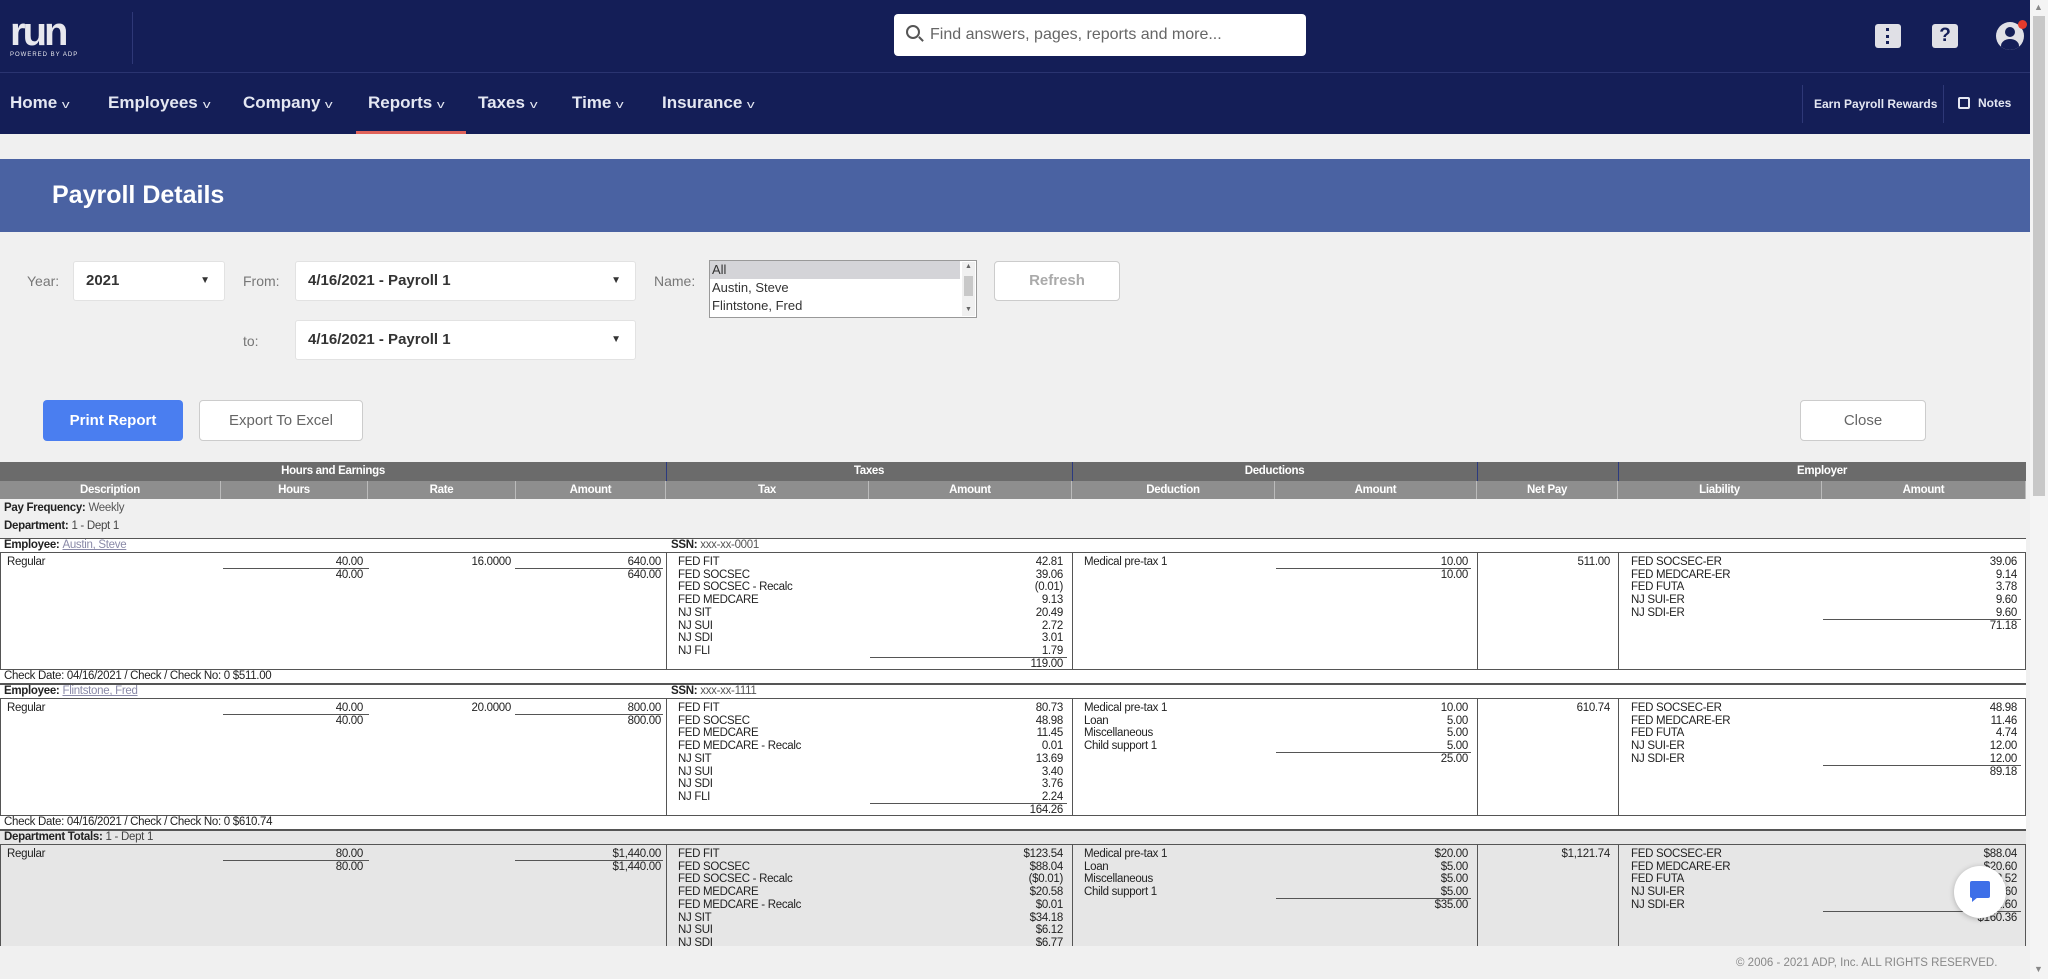 This screenshot has height=979, width=2048. What do you see at coordinates (1052, 638) in the screenshot?
I see `tax-amount: 3.01` at bounding box center [1052, 638].